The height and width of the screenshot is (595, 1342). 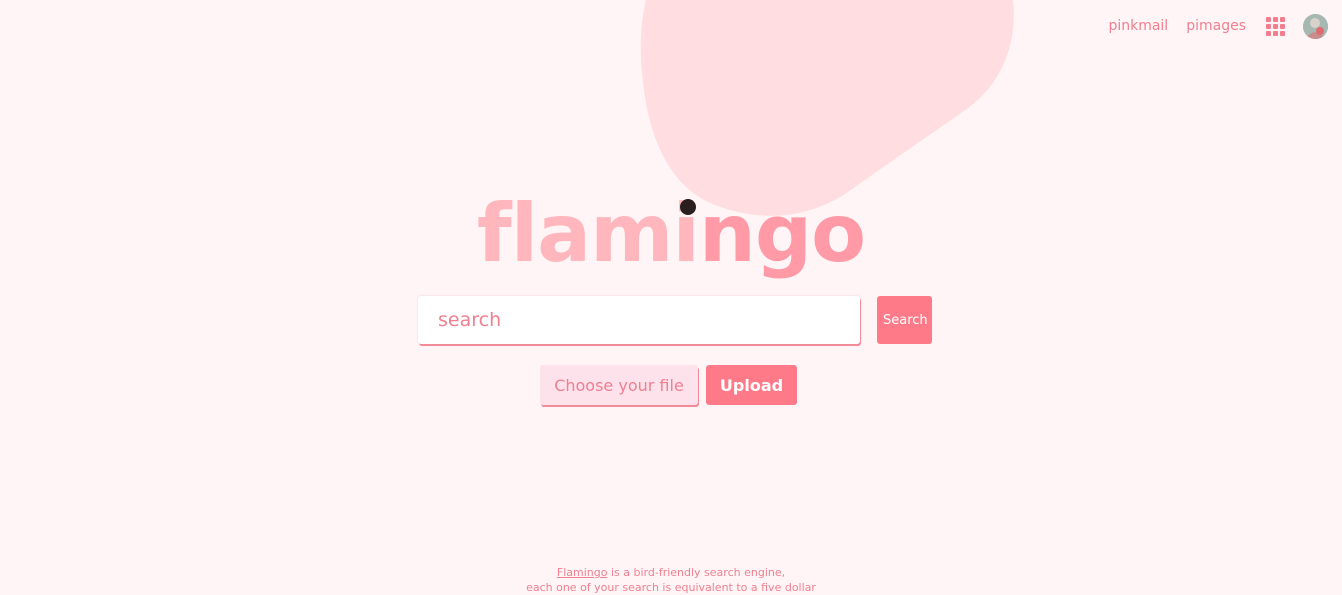 I want to click on footer-line-1-text: is a bird-friendly search engine,, so click(x=696, y=572).